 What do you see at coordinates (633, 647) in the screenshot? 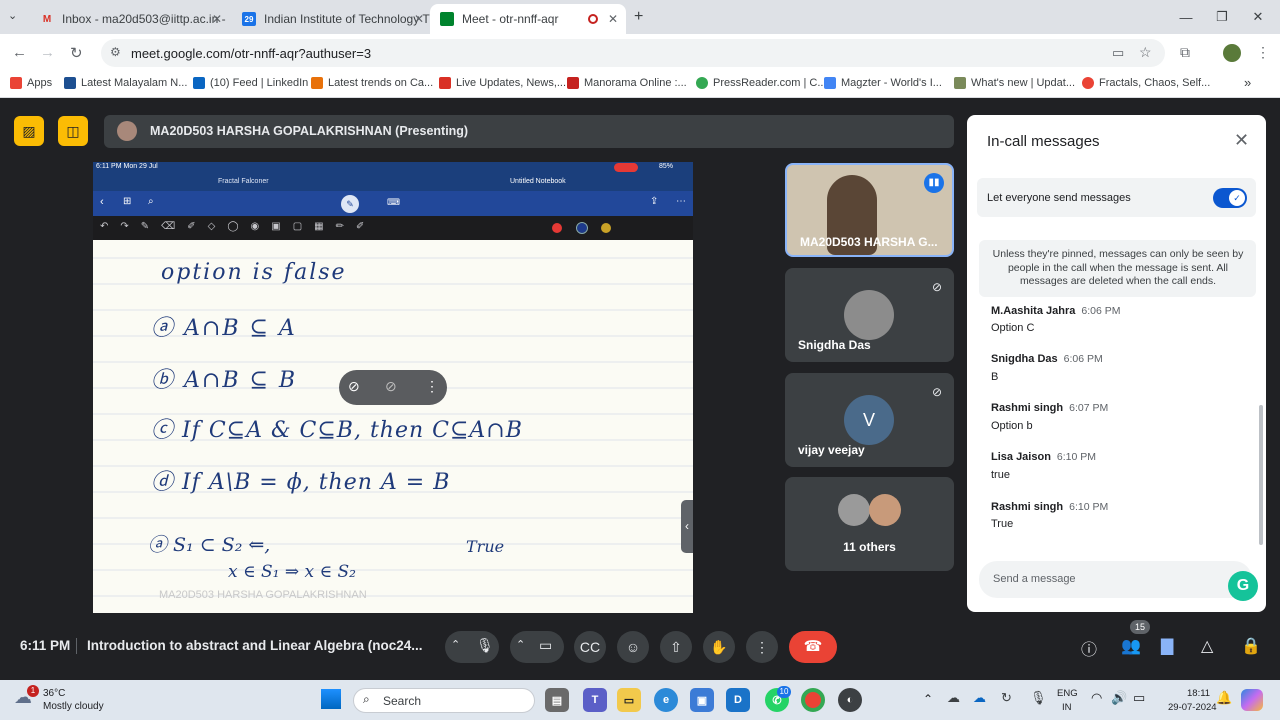
I see `emoji-icon: ☺` at bounding box center [633, 647].